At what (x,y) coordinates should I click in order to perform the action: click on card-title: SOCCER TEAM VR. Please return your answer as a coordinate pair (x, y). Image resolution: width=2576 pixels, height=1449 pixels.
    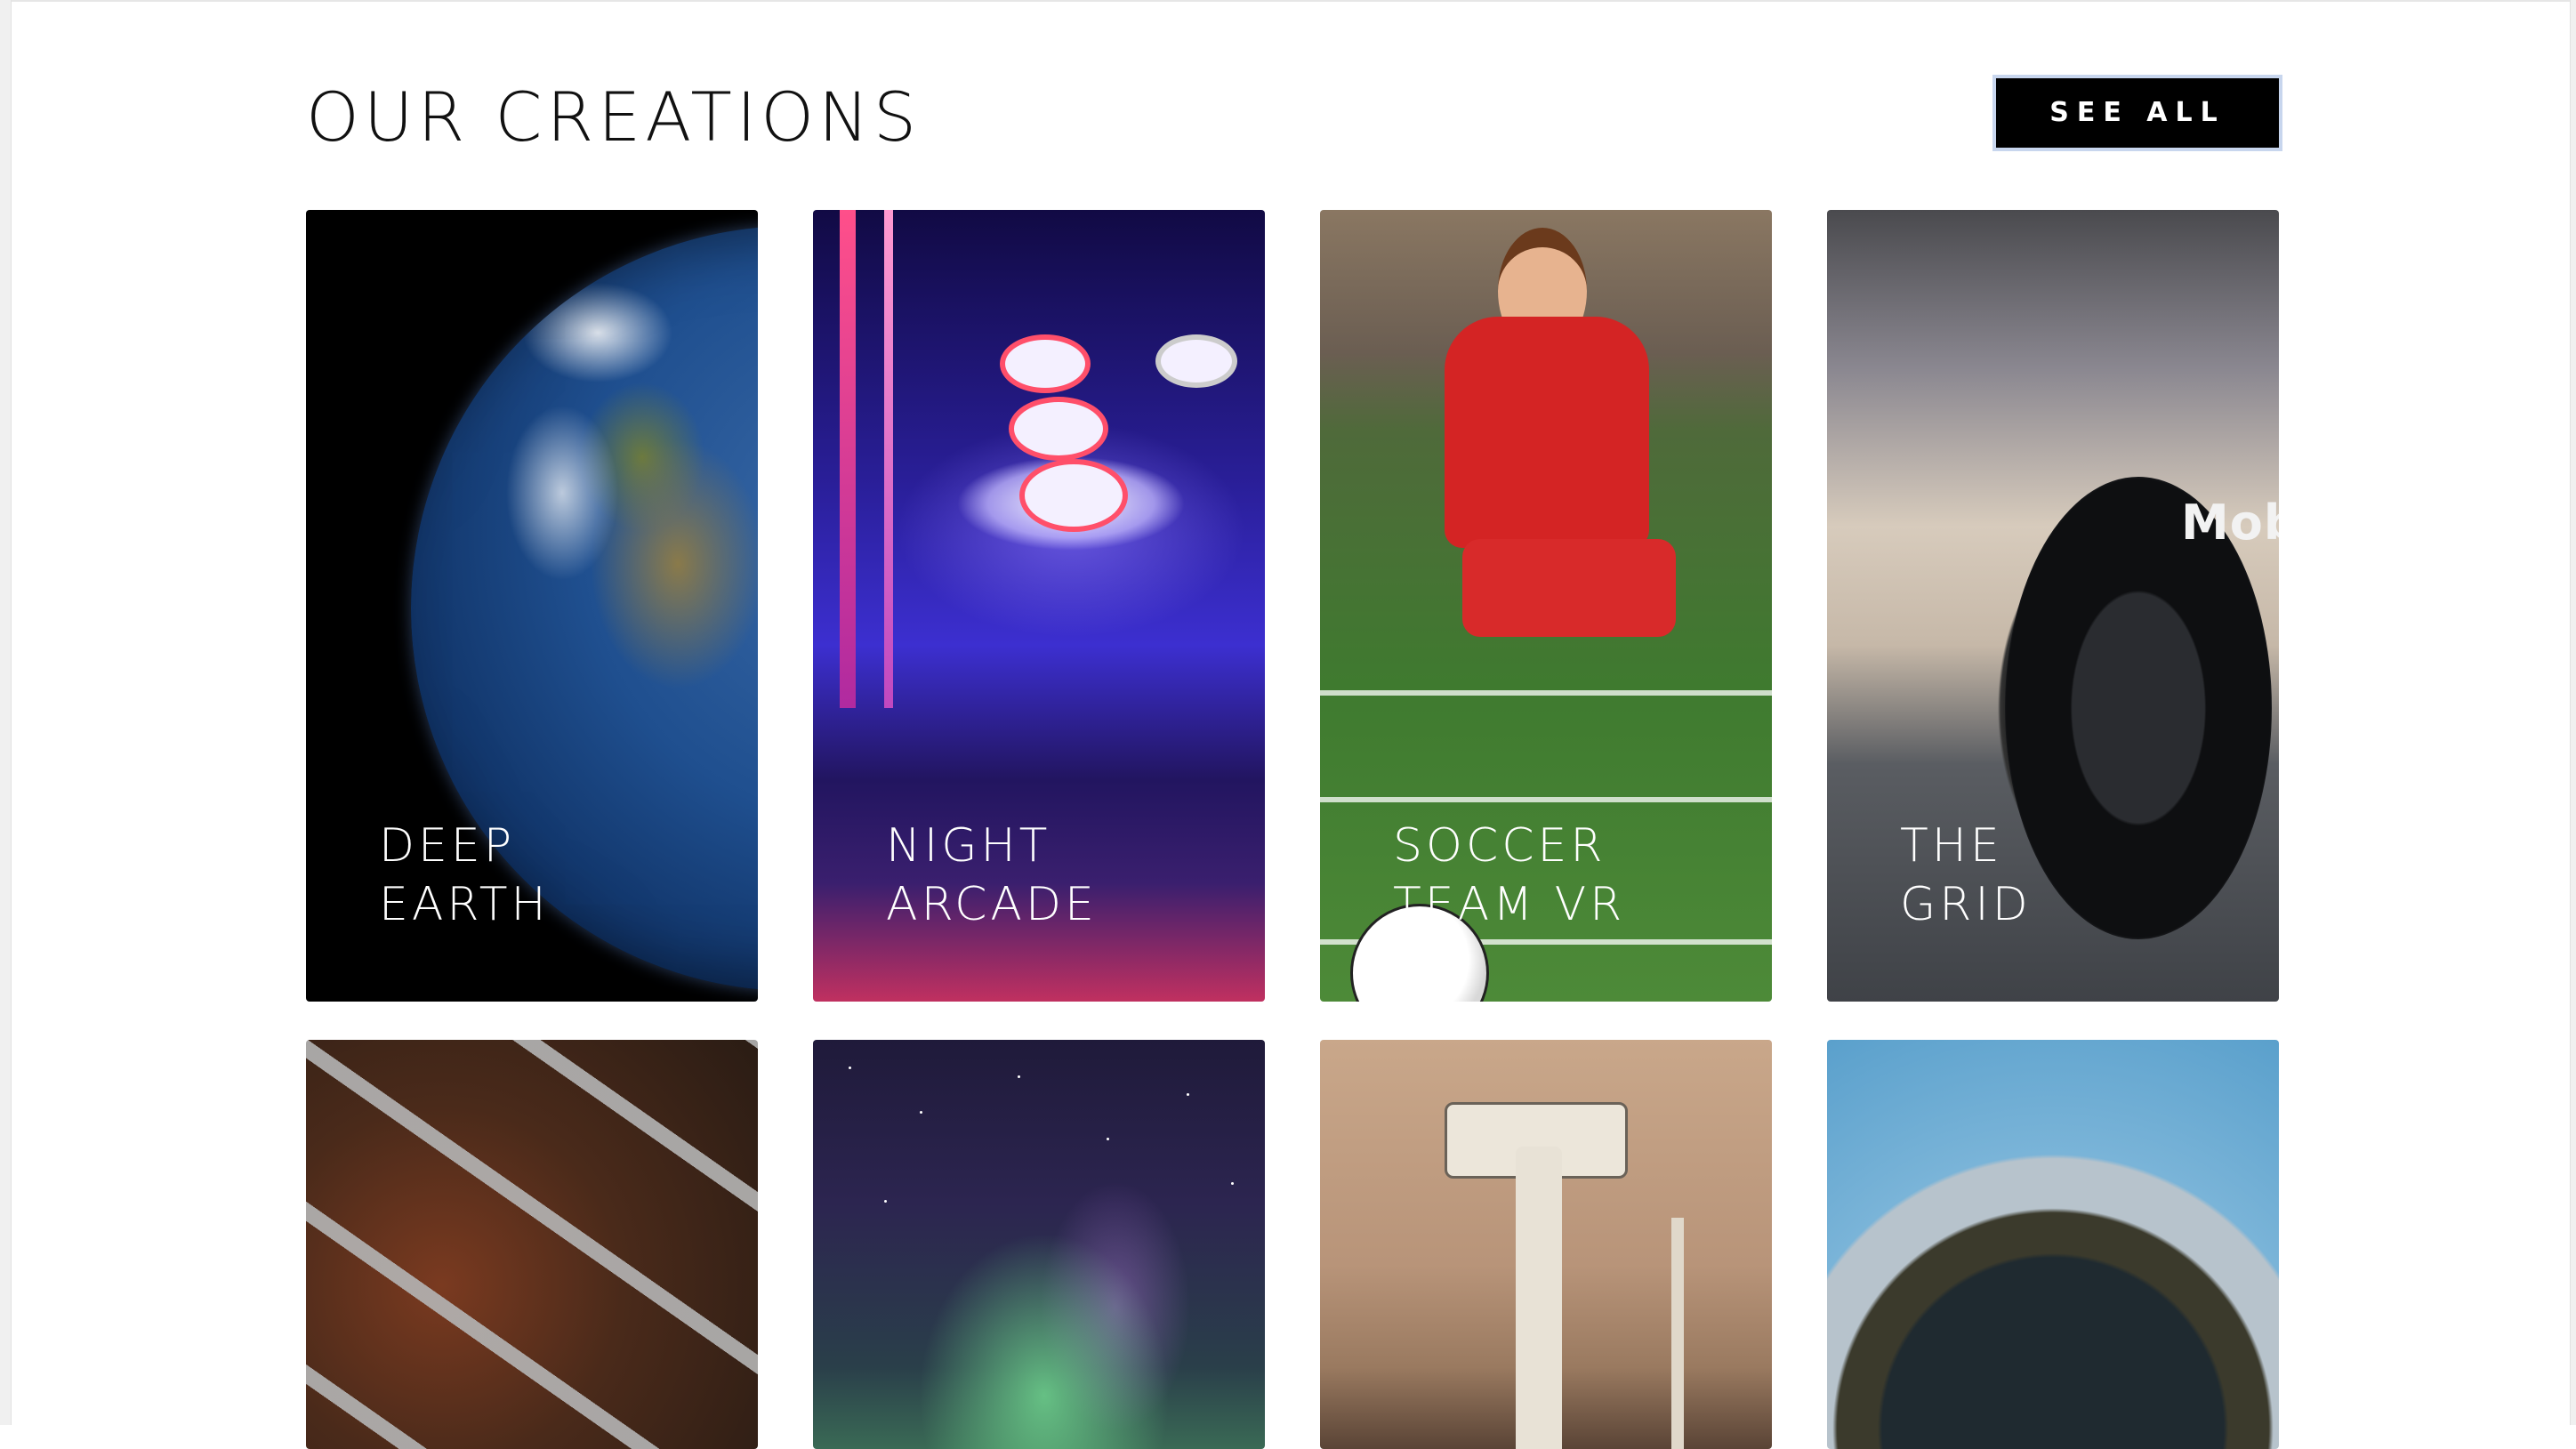
    Looking at the image, I should click on (1562, 875).